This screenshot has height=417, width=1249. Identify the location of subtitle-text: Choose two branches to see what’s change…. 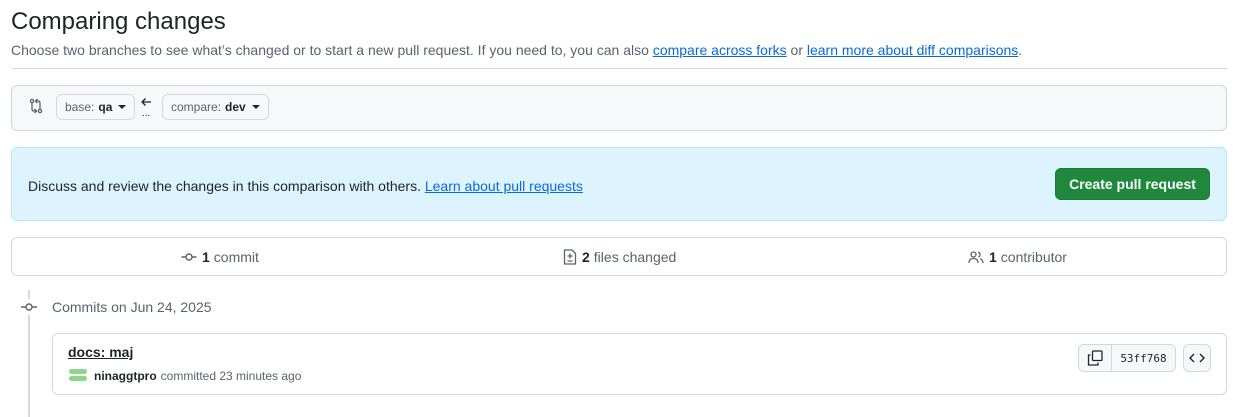
(332, 50).